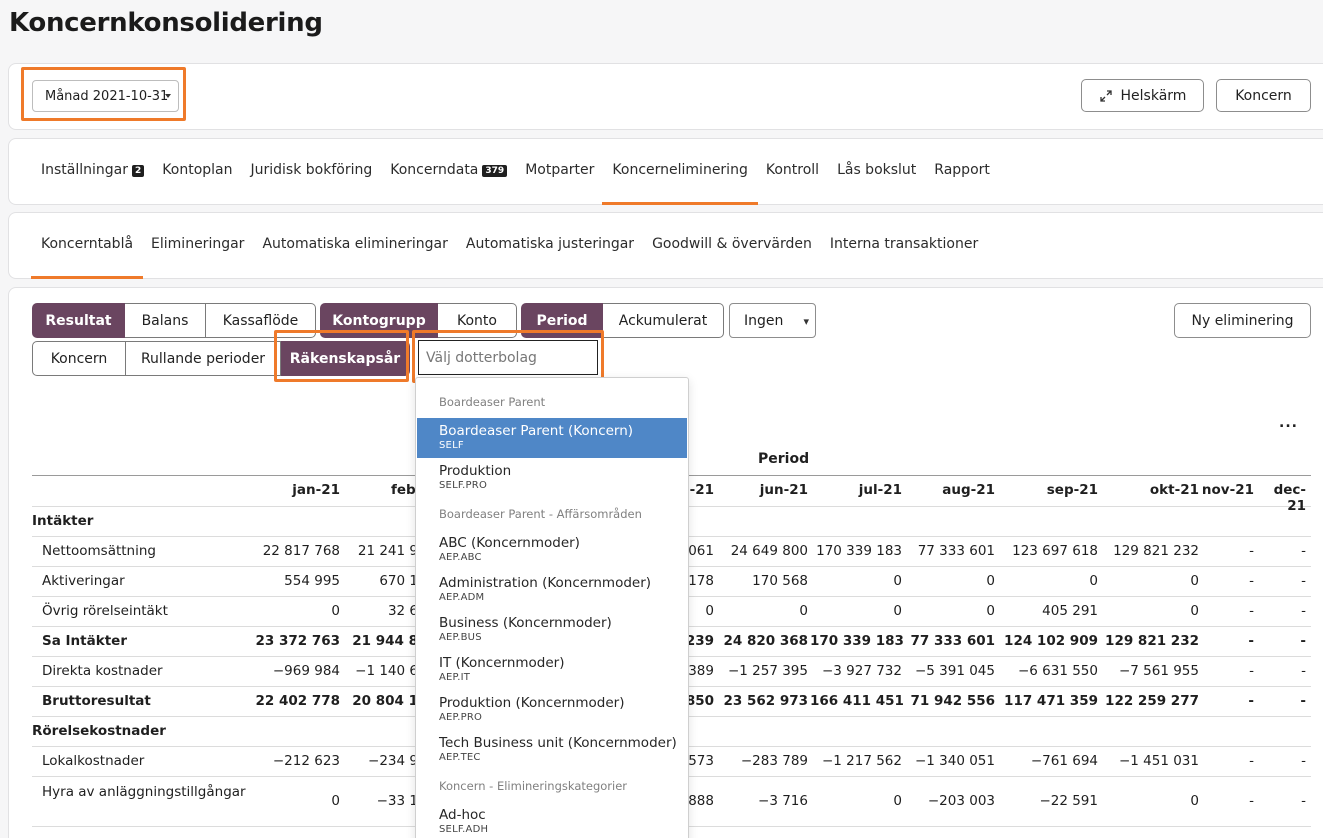  What do you see at coordinates (1064, 761) in the screenshot?
I see `table-cell: −761 694` at bounding box center [1064, 761].